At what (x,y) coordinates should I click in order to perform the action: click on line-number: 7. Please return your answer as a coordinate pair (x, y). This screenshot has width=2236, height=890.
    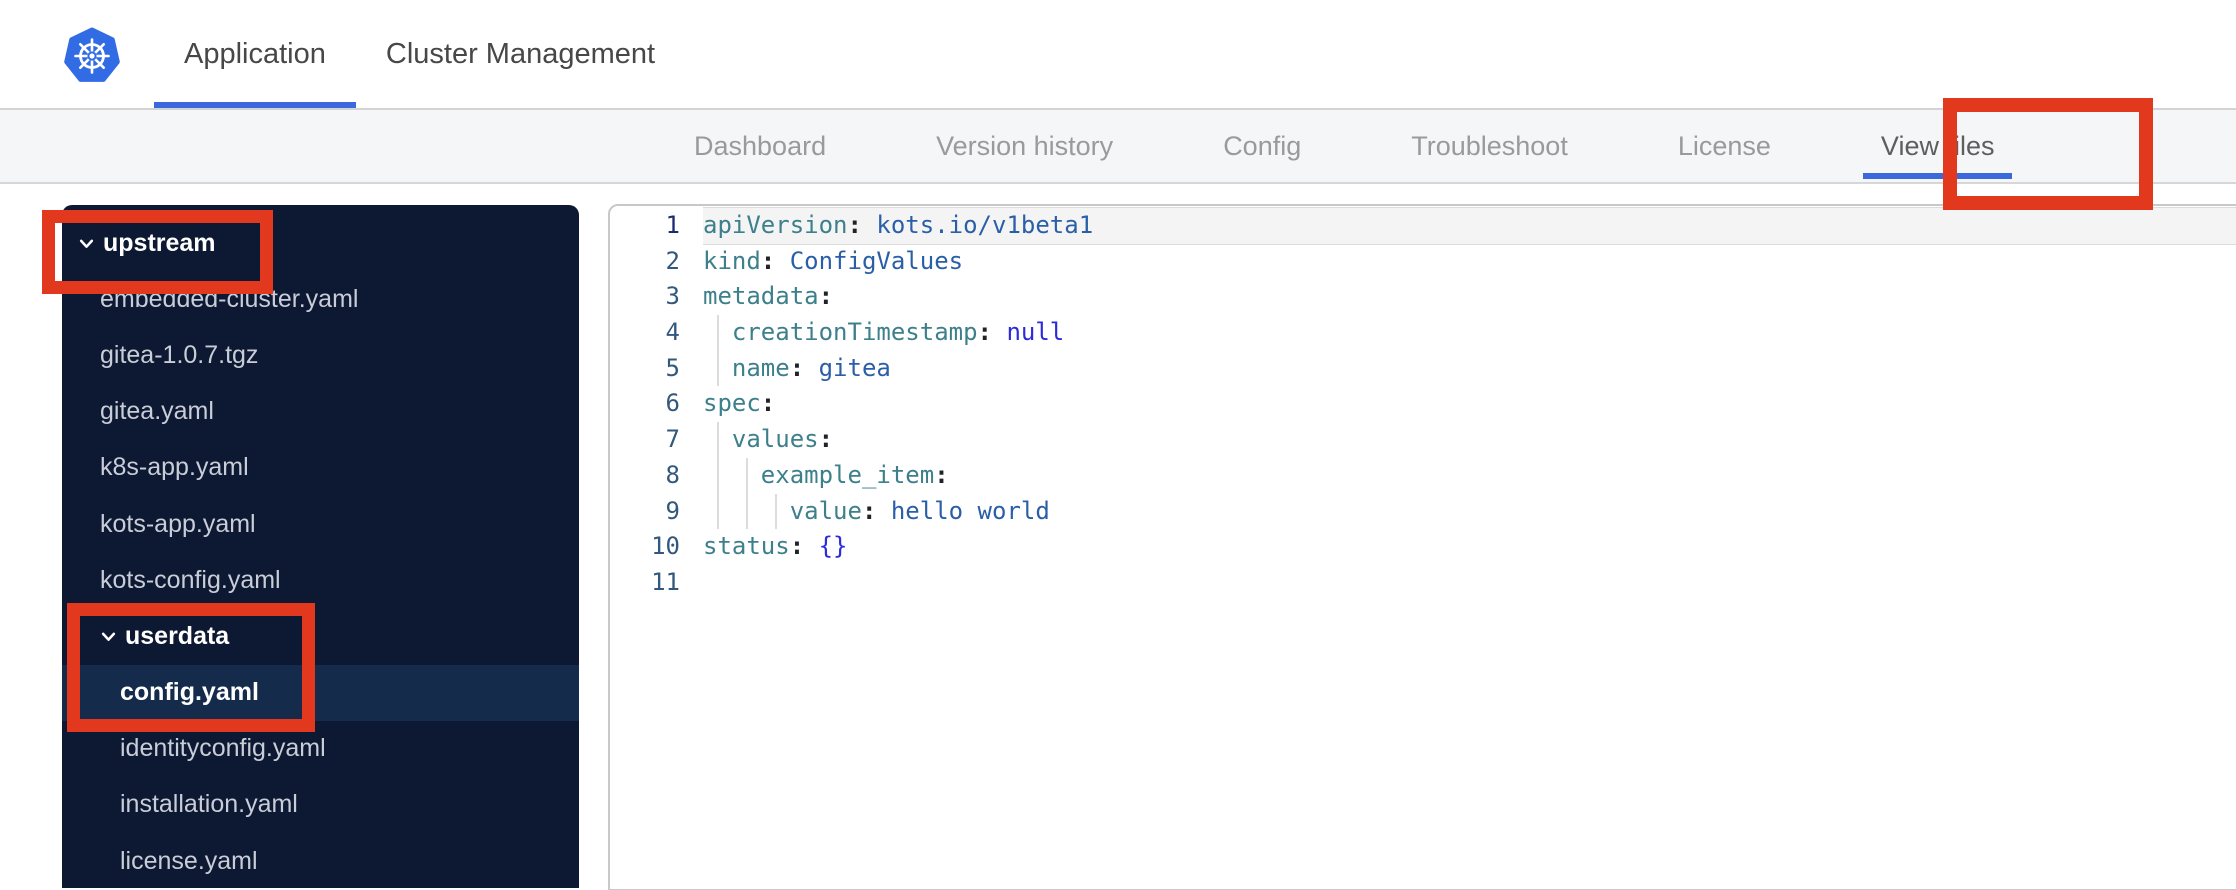
    Looking at the image, I should click on (672, 439).